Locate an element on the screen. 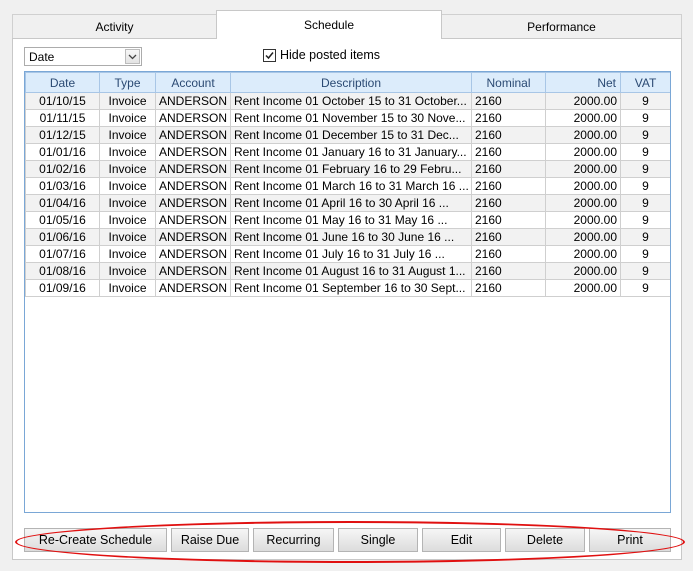  raise-due-button: Raise Due is located at coordinates (210, 540).